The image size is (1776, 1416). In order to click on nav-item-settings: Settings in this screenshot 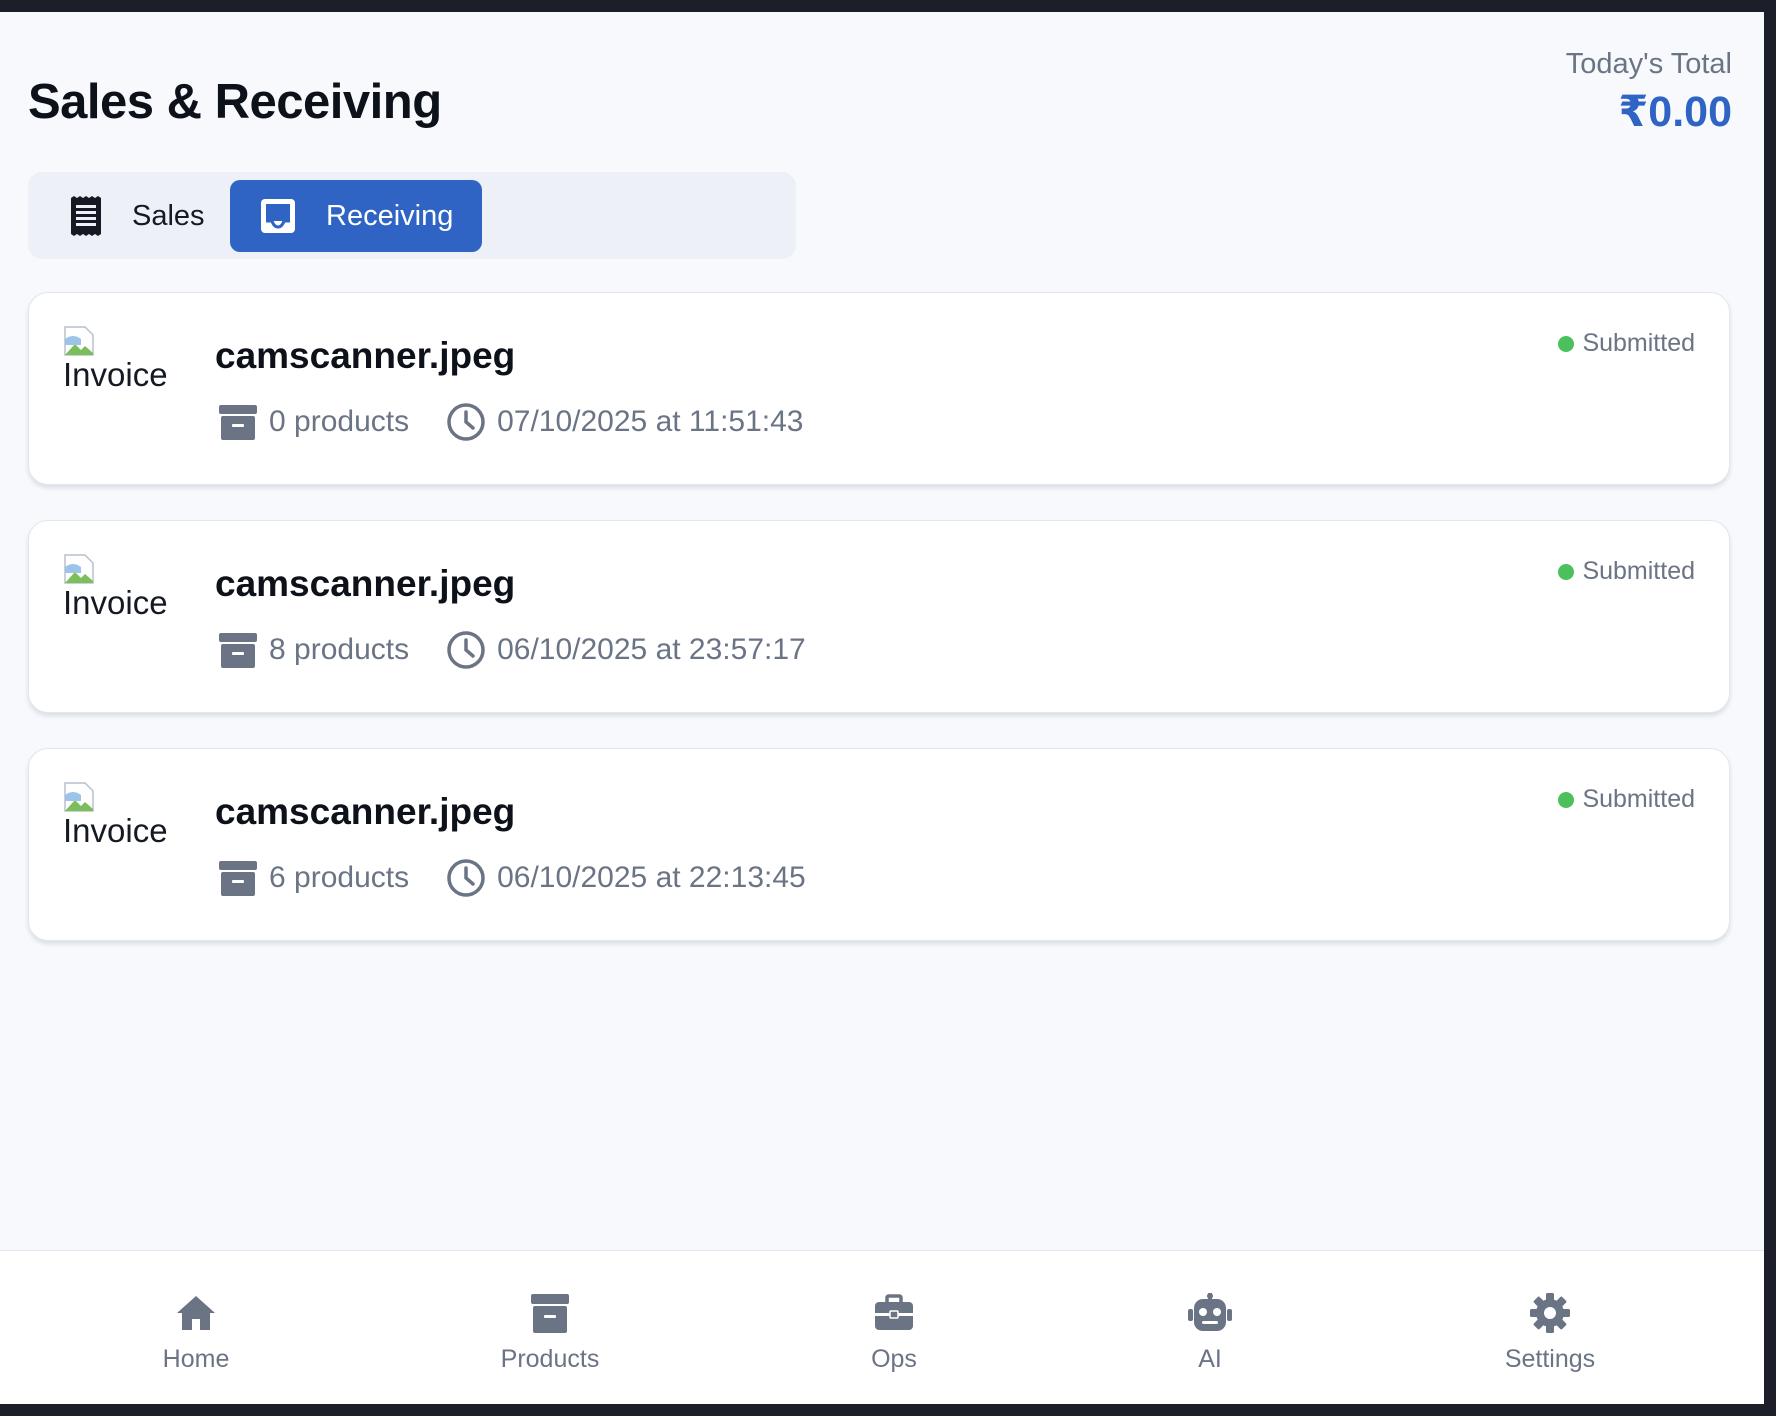, I will do `click(1550, 1331)`.